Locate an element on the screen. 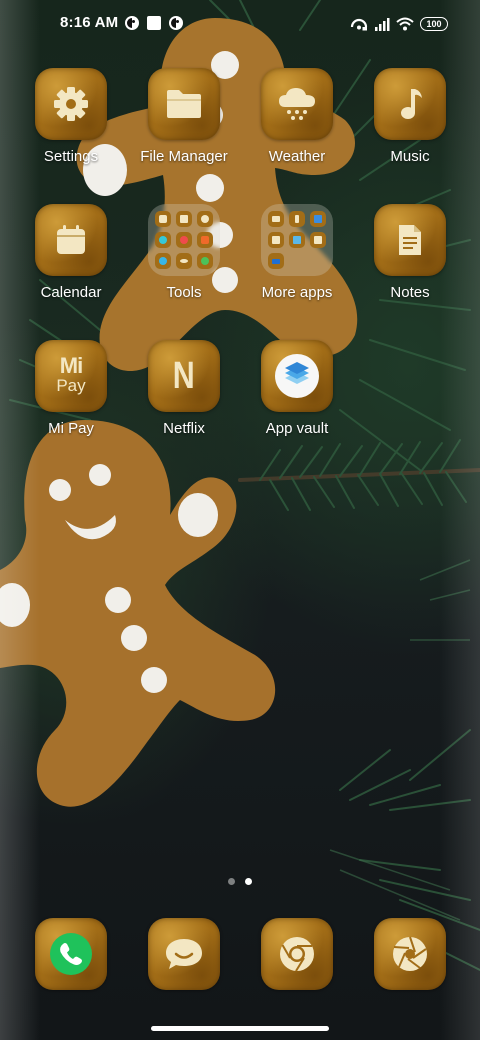  mini-recorder-icon is located at coordinates (184, 240).